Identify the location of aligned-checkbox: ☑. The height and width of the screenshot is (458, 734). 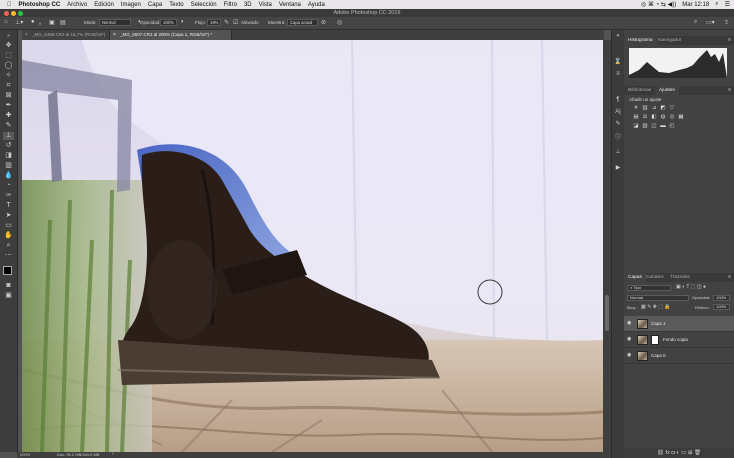
(235, 22).